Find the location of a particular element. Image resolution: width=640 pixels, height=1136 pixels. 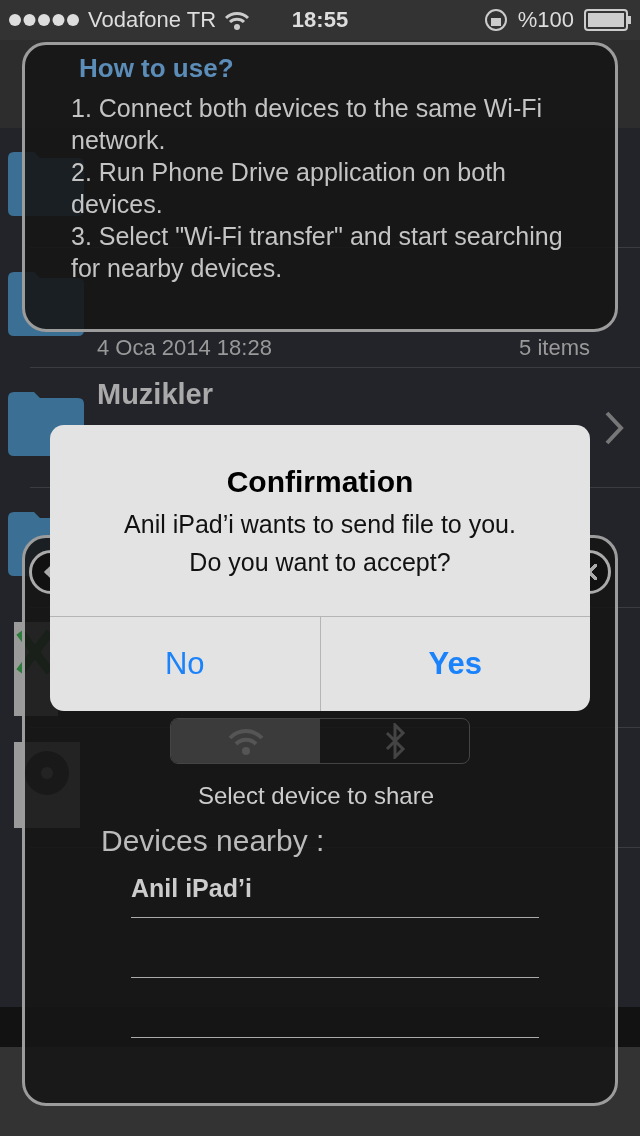

chevron-icon is located at coordinates (614, 428).